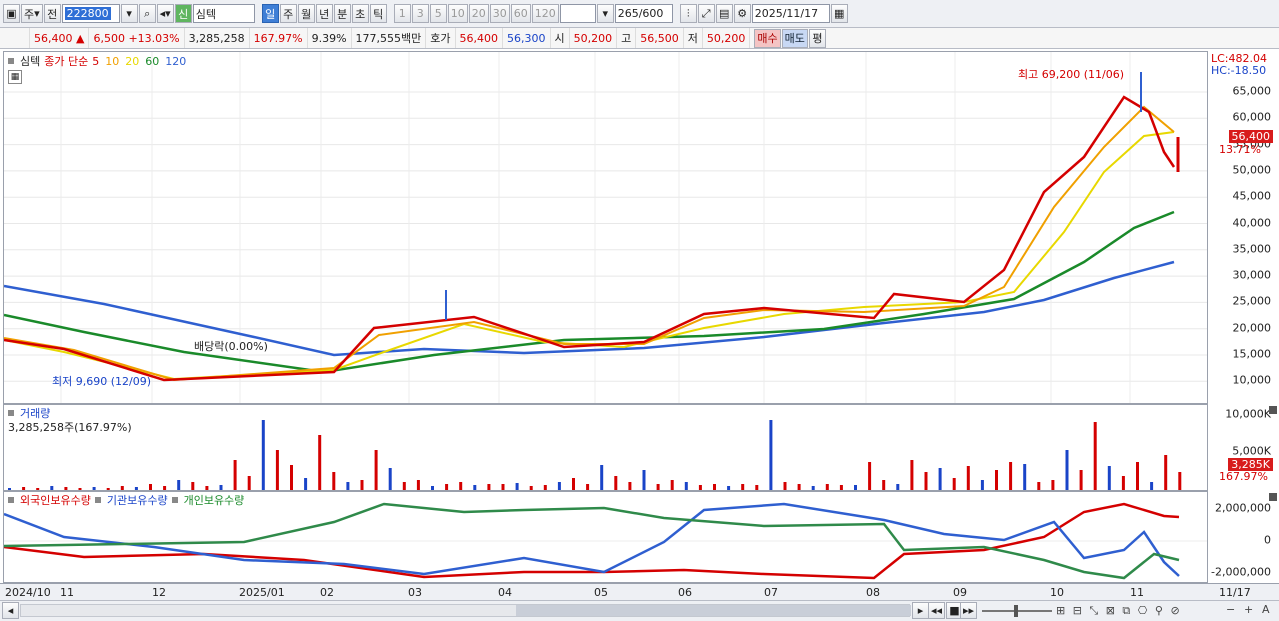 The height and width of the screenshot is (621, 1279). I want to click on interval-tab: 1, so click(402, 13).